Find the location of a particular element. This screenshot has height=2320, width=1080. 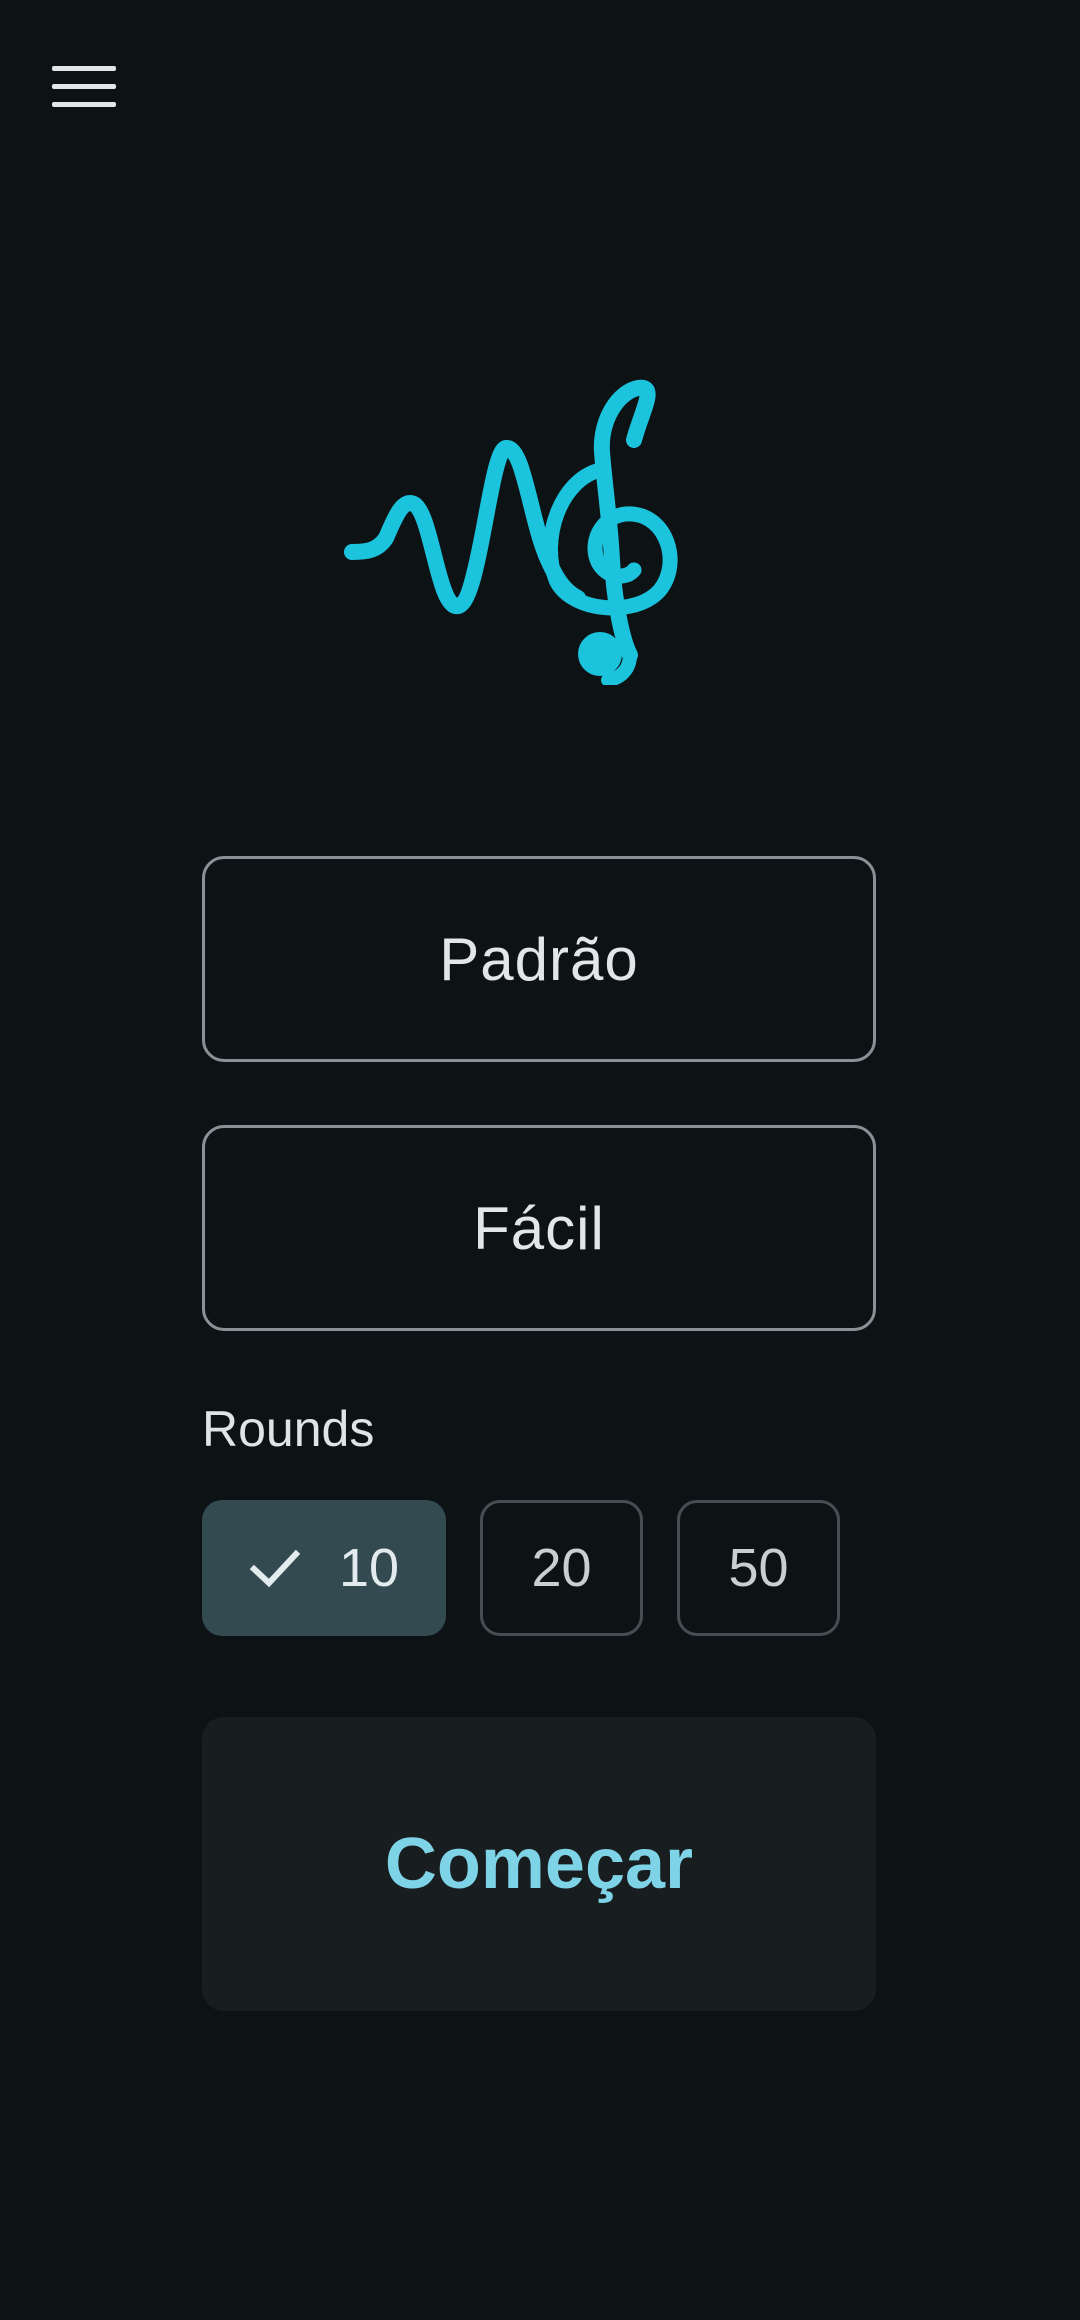

rounds-chip-50: 50 is located at coordinates (758, 1568).